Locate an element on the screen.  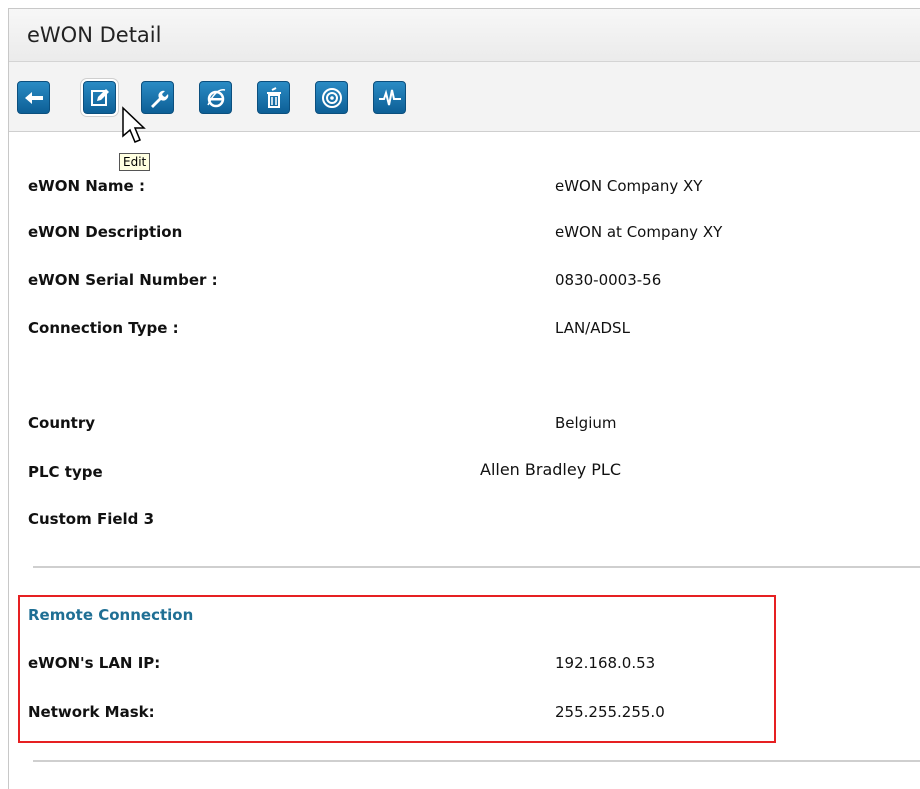
edit-tooltip: Edit is located at coordinates (135, 162).